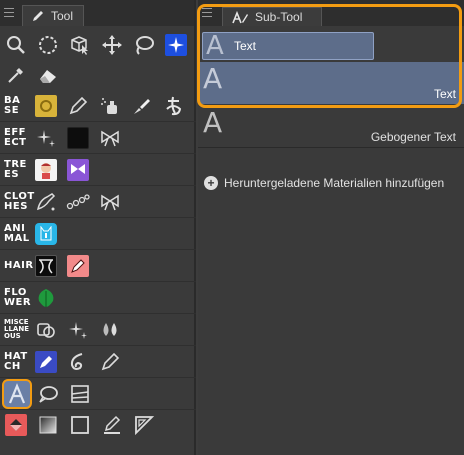 This screenshot has height=455, width=464. I want to click on pen-icon, so click(38, 16).